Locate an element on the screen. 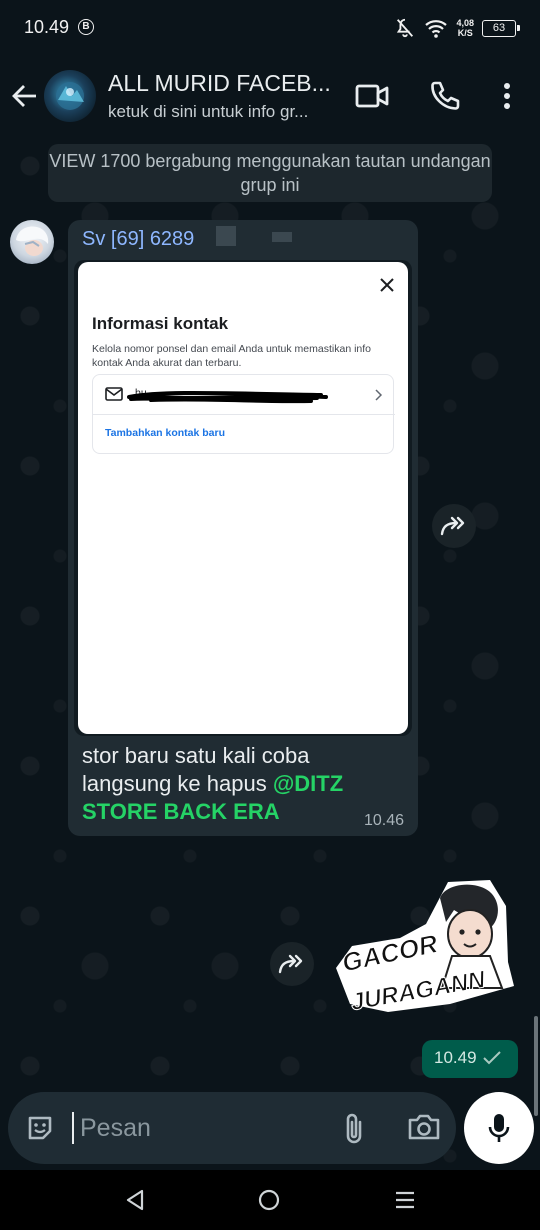 This screenshot has height=1230, width=540. check-icon is located at coordinates (492, 1058).